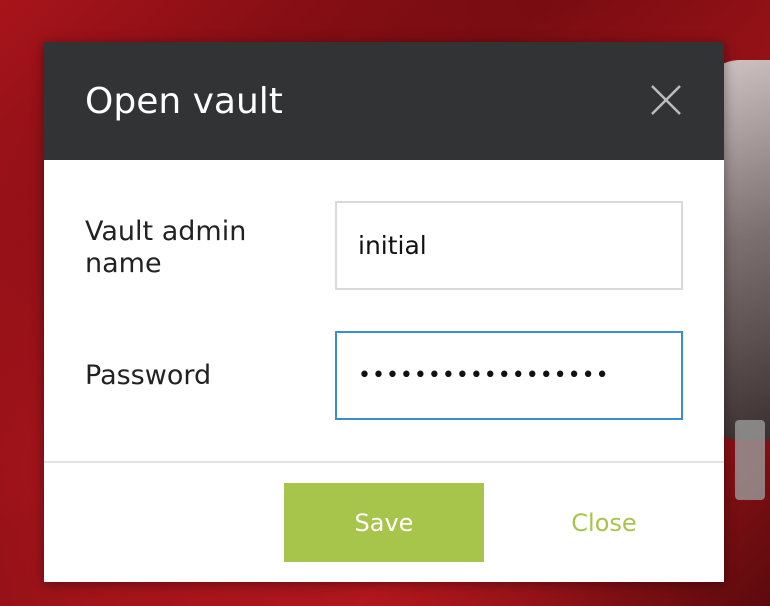  What do you see at coordinates (750, 460) in the screenshot?
I see `background-chip-graphic` at bounding box center [750, 460].